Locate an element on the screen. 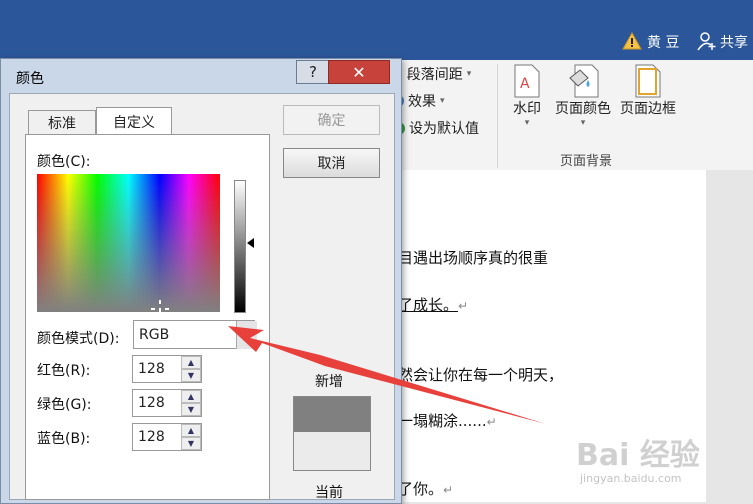  share-button: 共享 is located at coordinates (734, 42).